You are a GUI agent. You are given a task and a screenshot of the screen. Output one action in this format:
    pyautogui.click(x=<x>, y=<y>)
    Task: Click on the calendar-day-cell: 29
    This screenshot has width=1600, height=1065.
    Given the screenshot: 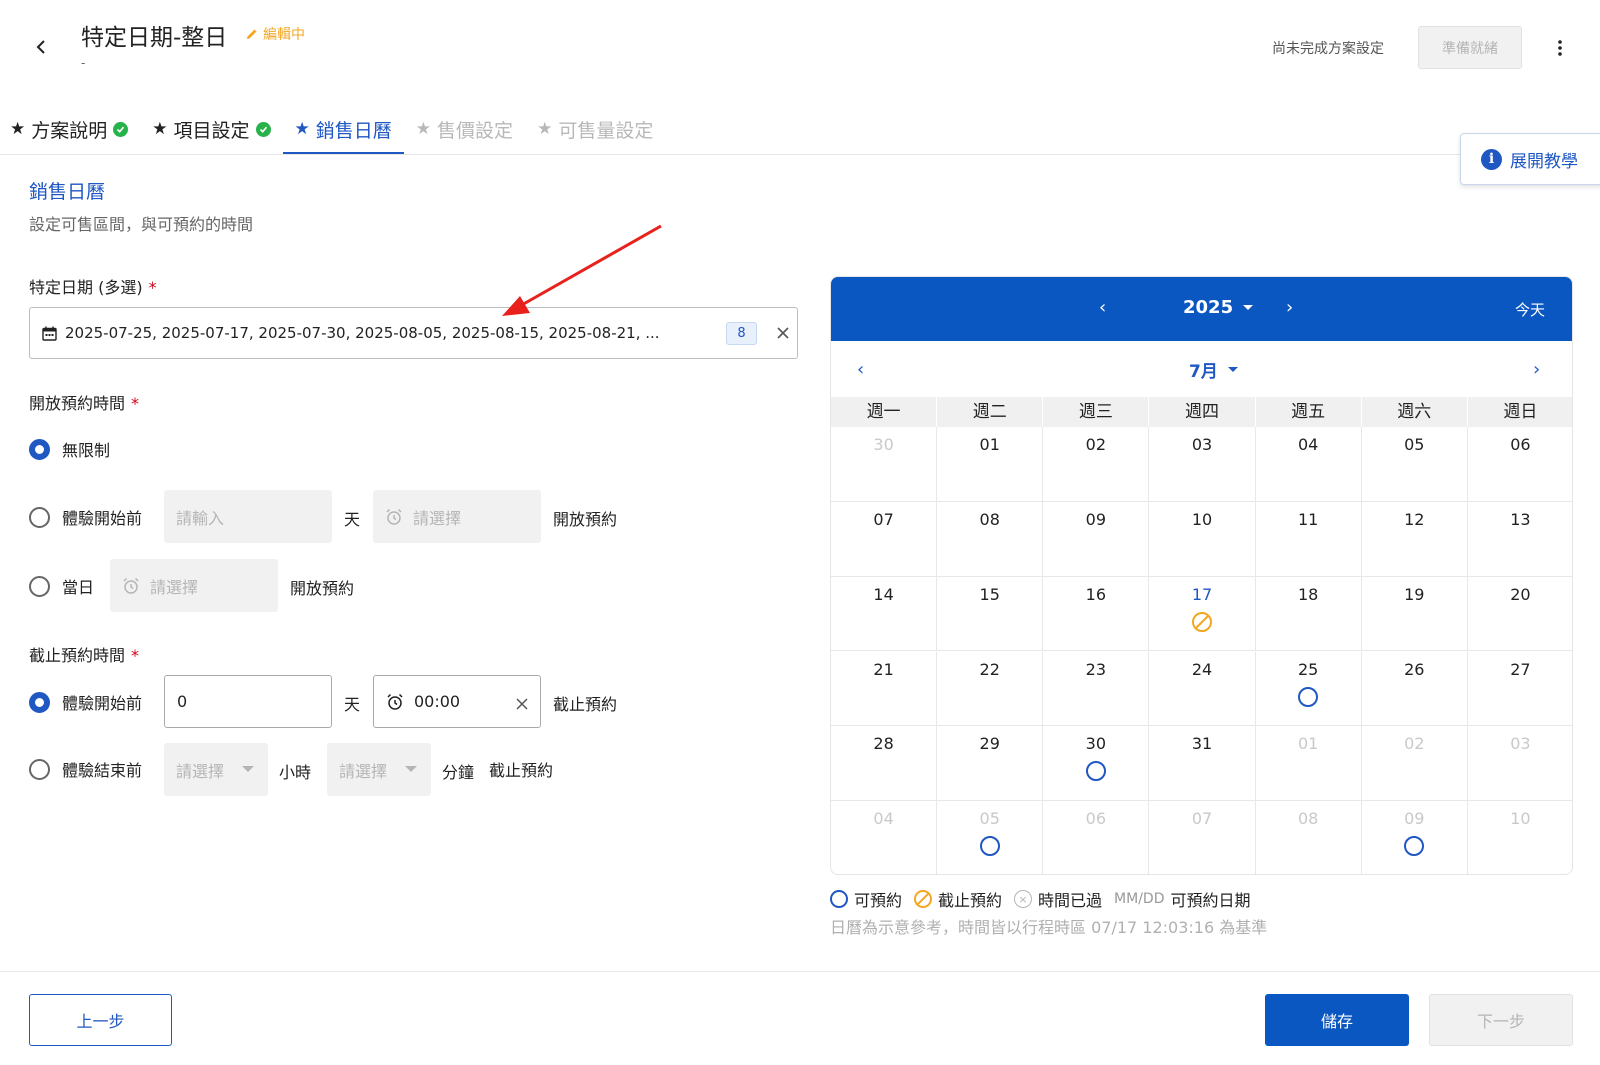 What is the action you would take?
    pyautogui.click(x=990, y=764)
    